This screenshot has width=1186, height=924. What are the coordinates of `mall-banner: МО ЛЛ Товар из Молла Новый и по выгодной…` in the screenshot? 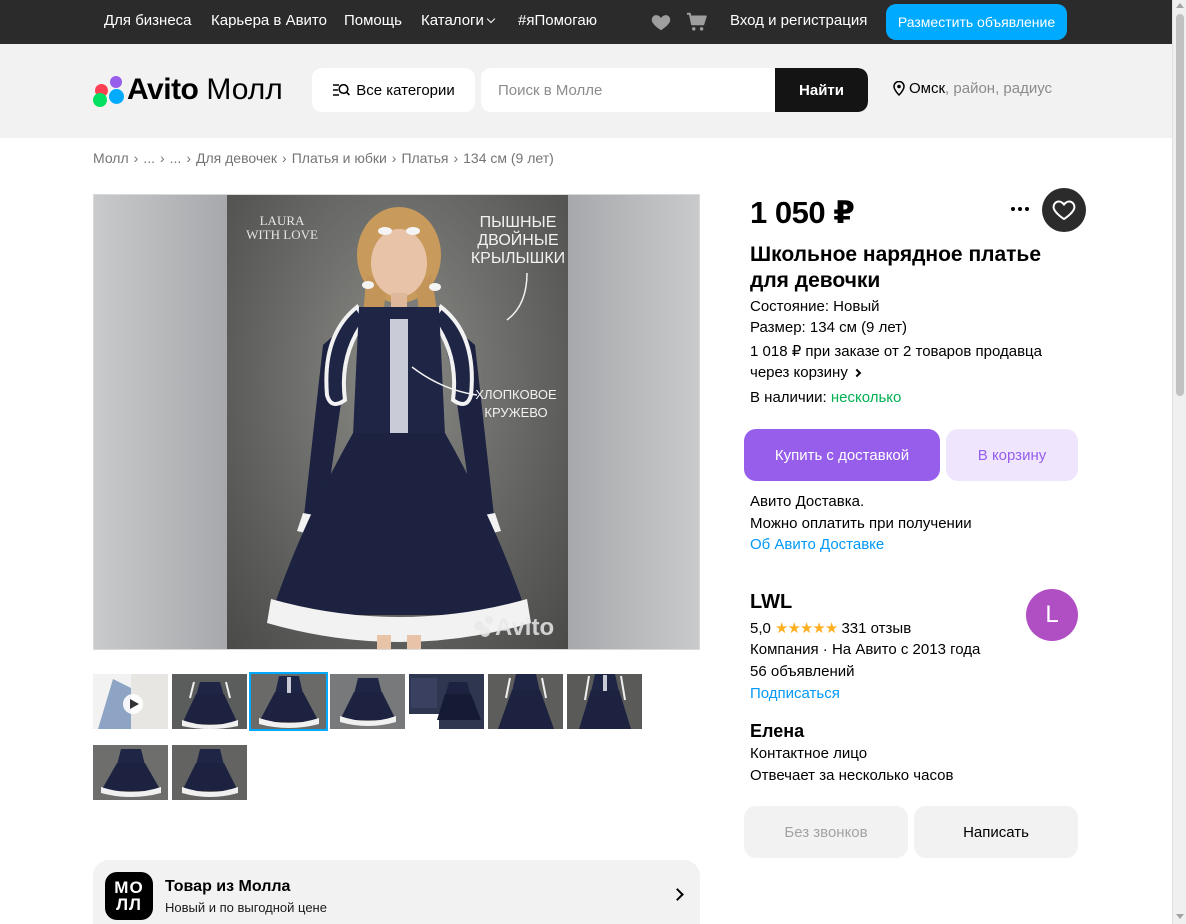 It's located at (396, 892).